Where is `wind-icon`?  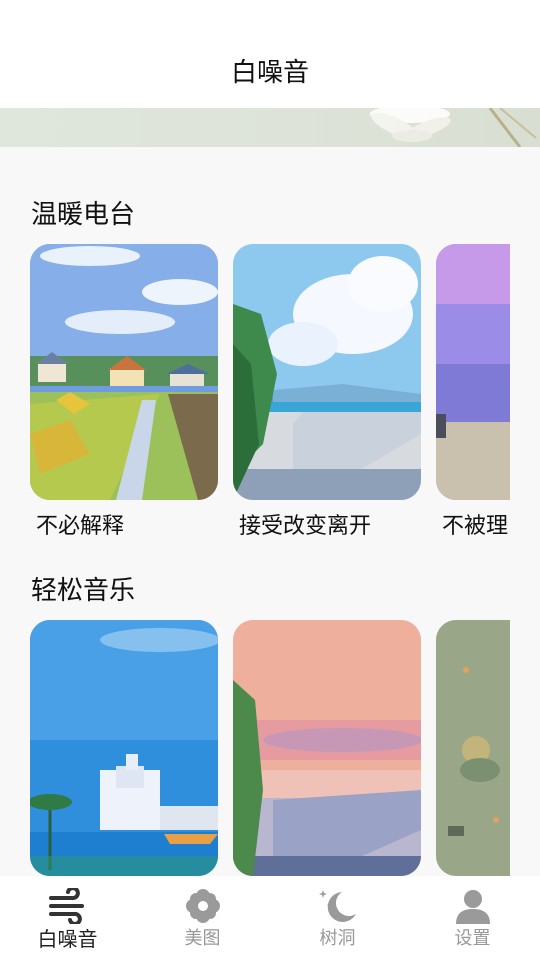 wind-icon is located at coordinates (66, 906).